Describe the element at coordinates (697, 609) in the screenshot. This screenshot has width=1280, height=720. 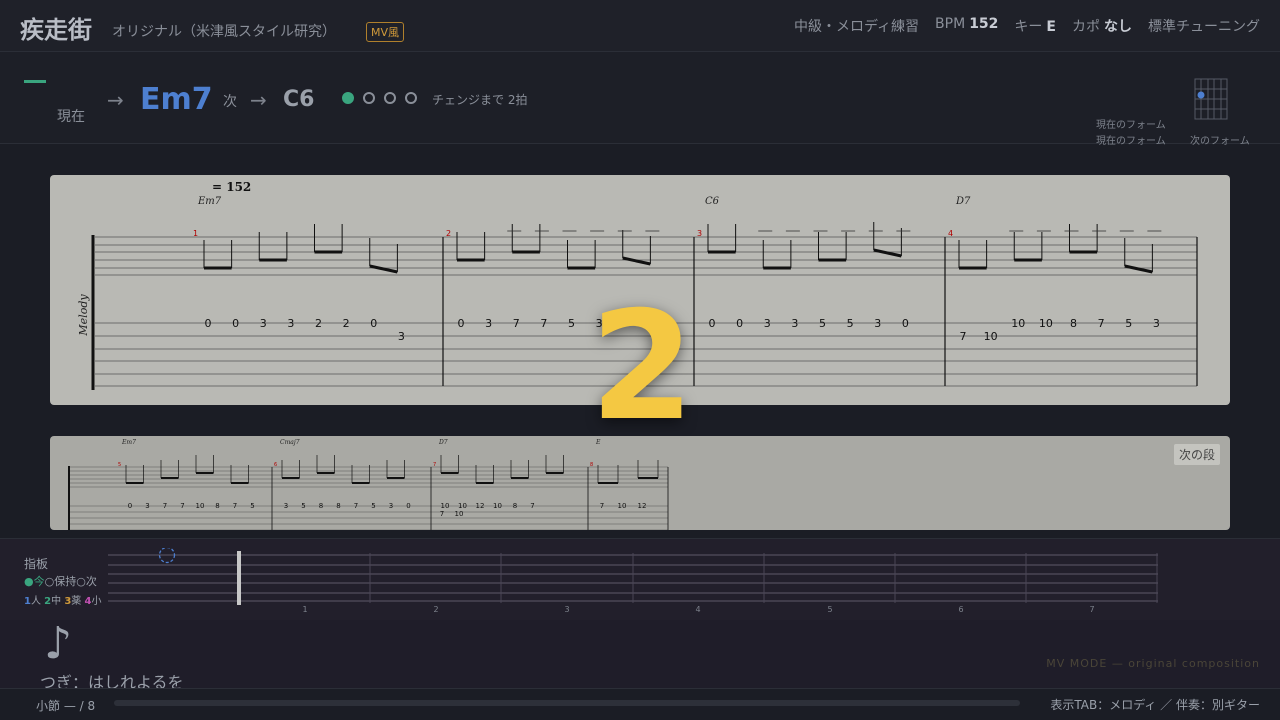
I see `fret-number: 4` at that location.